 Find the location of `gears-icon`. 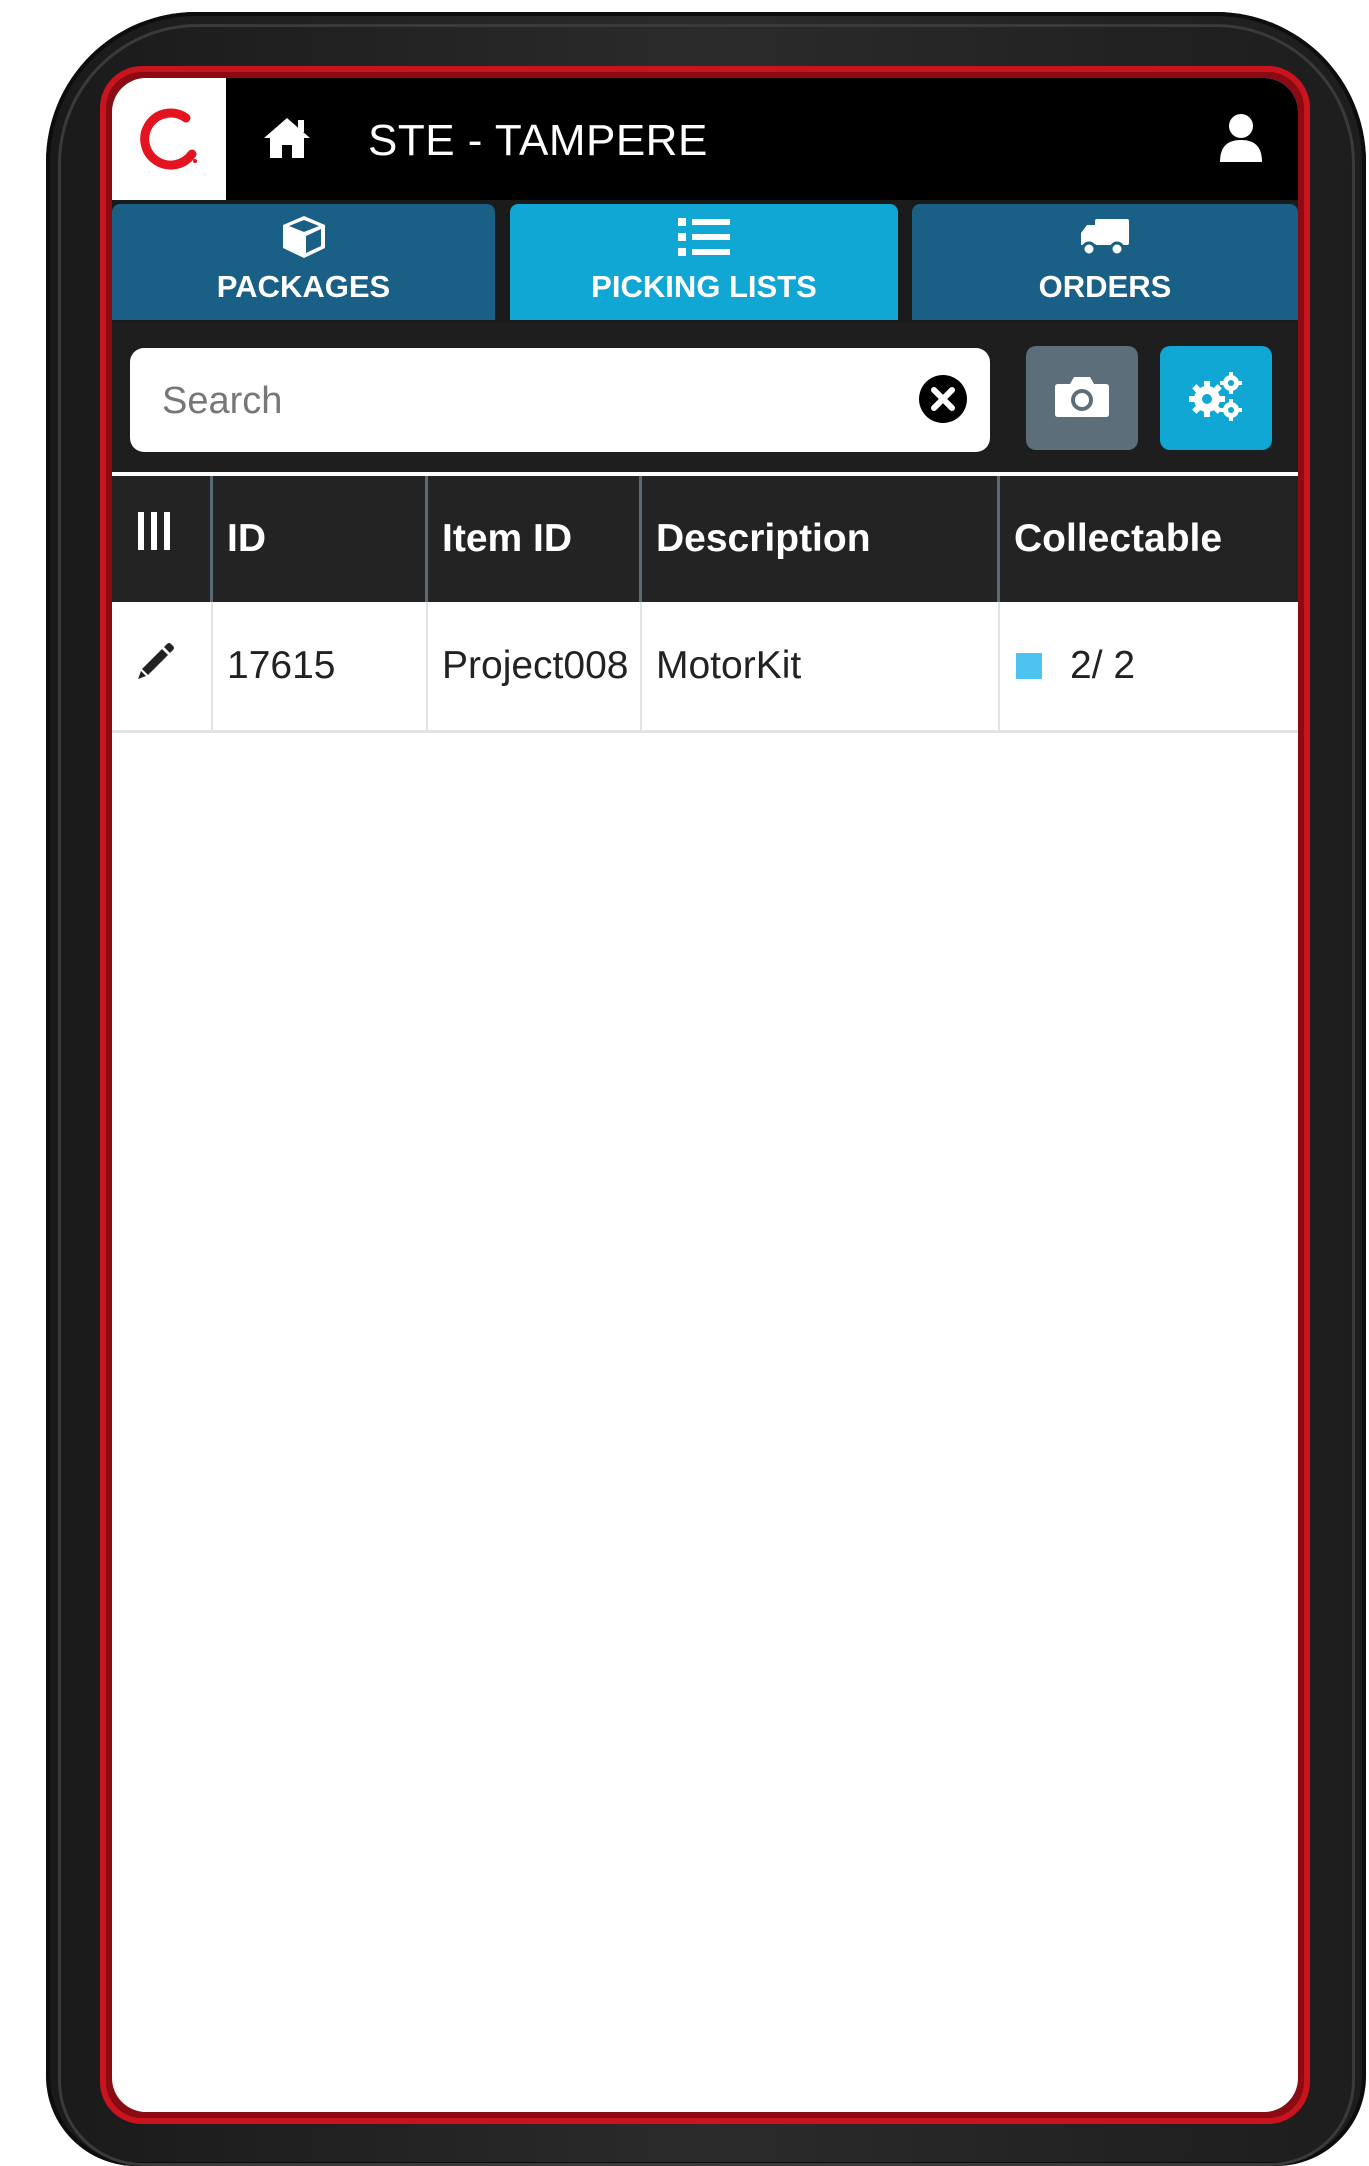

gears-icon is located at coordinates (1216, 398).